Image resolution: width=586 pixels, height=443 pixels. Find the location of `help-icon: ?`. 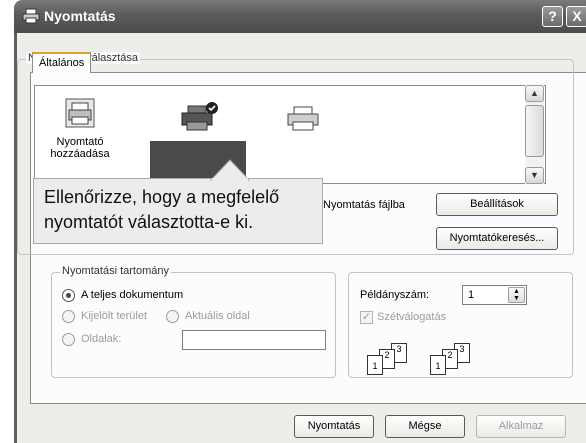

help-icon: ? is located at coordinates (552, 16).